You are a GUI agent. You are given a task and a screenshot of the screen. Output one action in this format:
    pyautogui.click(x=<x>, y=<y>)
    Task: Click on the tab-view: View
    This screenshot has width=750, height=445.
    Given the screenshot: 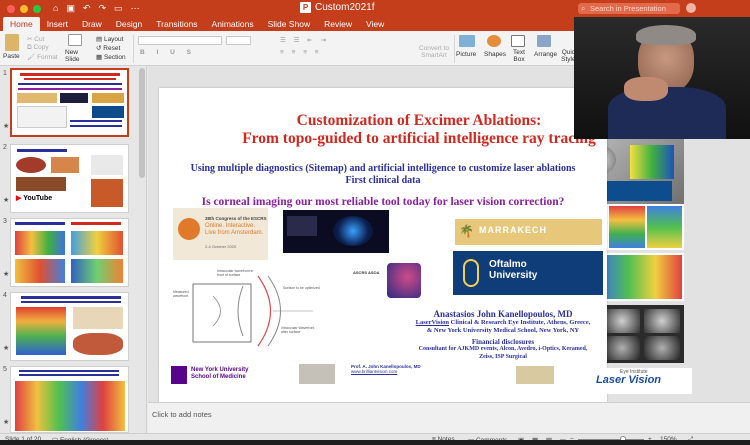 What is the action you would take?
    pyautogui.click(x=375, y=24)
    